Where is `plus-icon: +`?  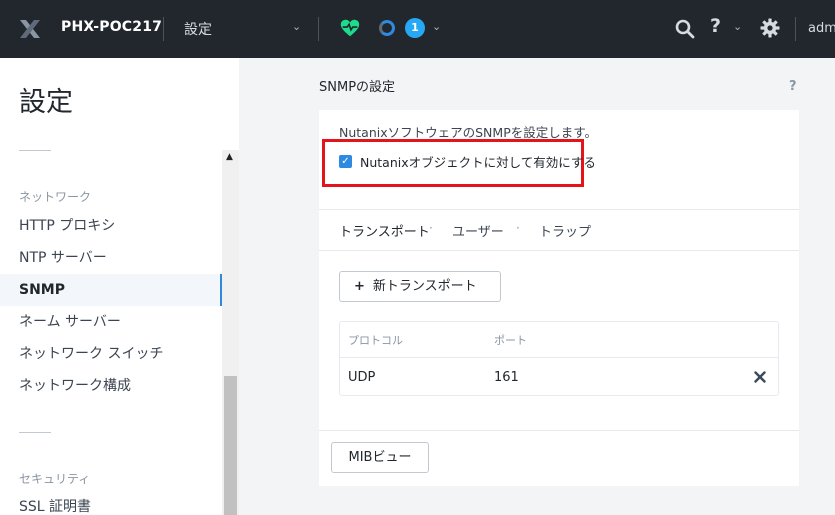
plus-icon: + is located at coordinates (359, 286).